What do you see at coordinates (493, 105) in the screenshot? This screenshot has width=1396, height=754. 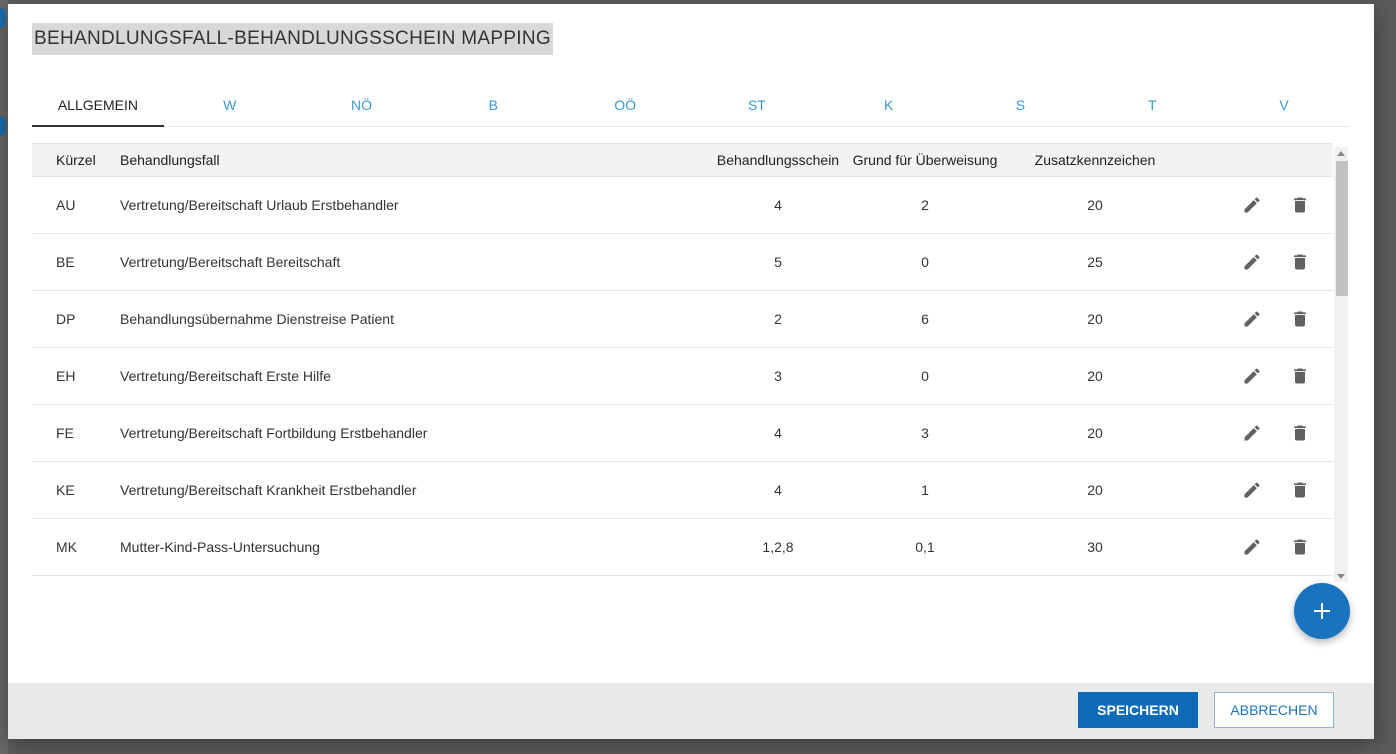 I see `tab-b: B` at bounding box center [493, 105].